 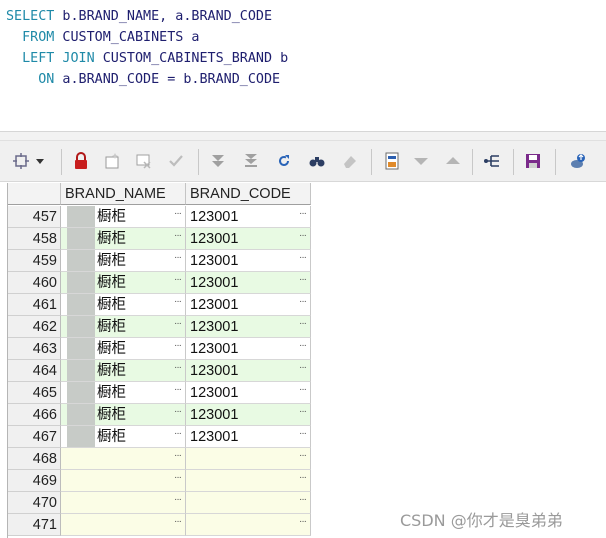 I want to click on row-number: 469, so click(x=34, y=481).